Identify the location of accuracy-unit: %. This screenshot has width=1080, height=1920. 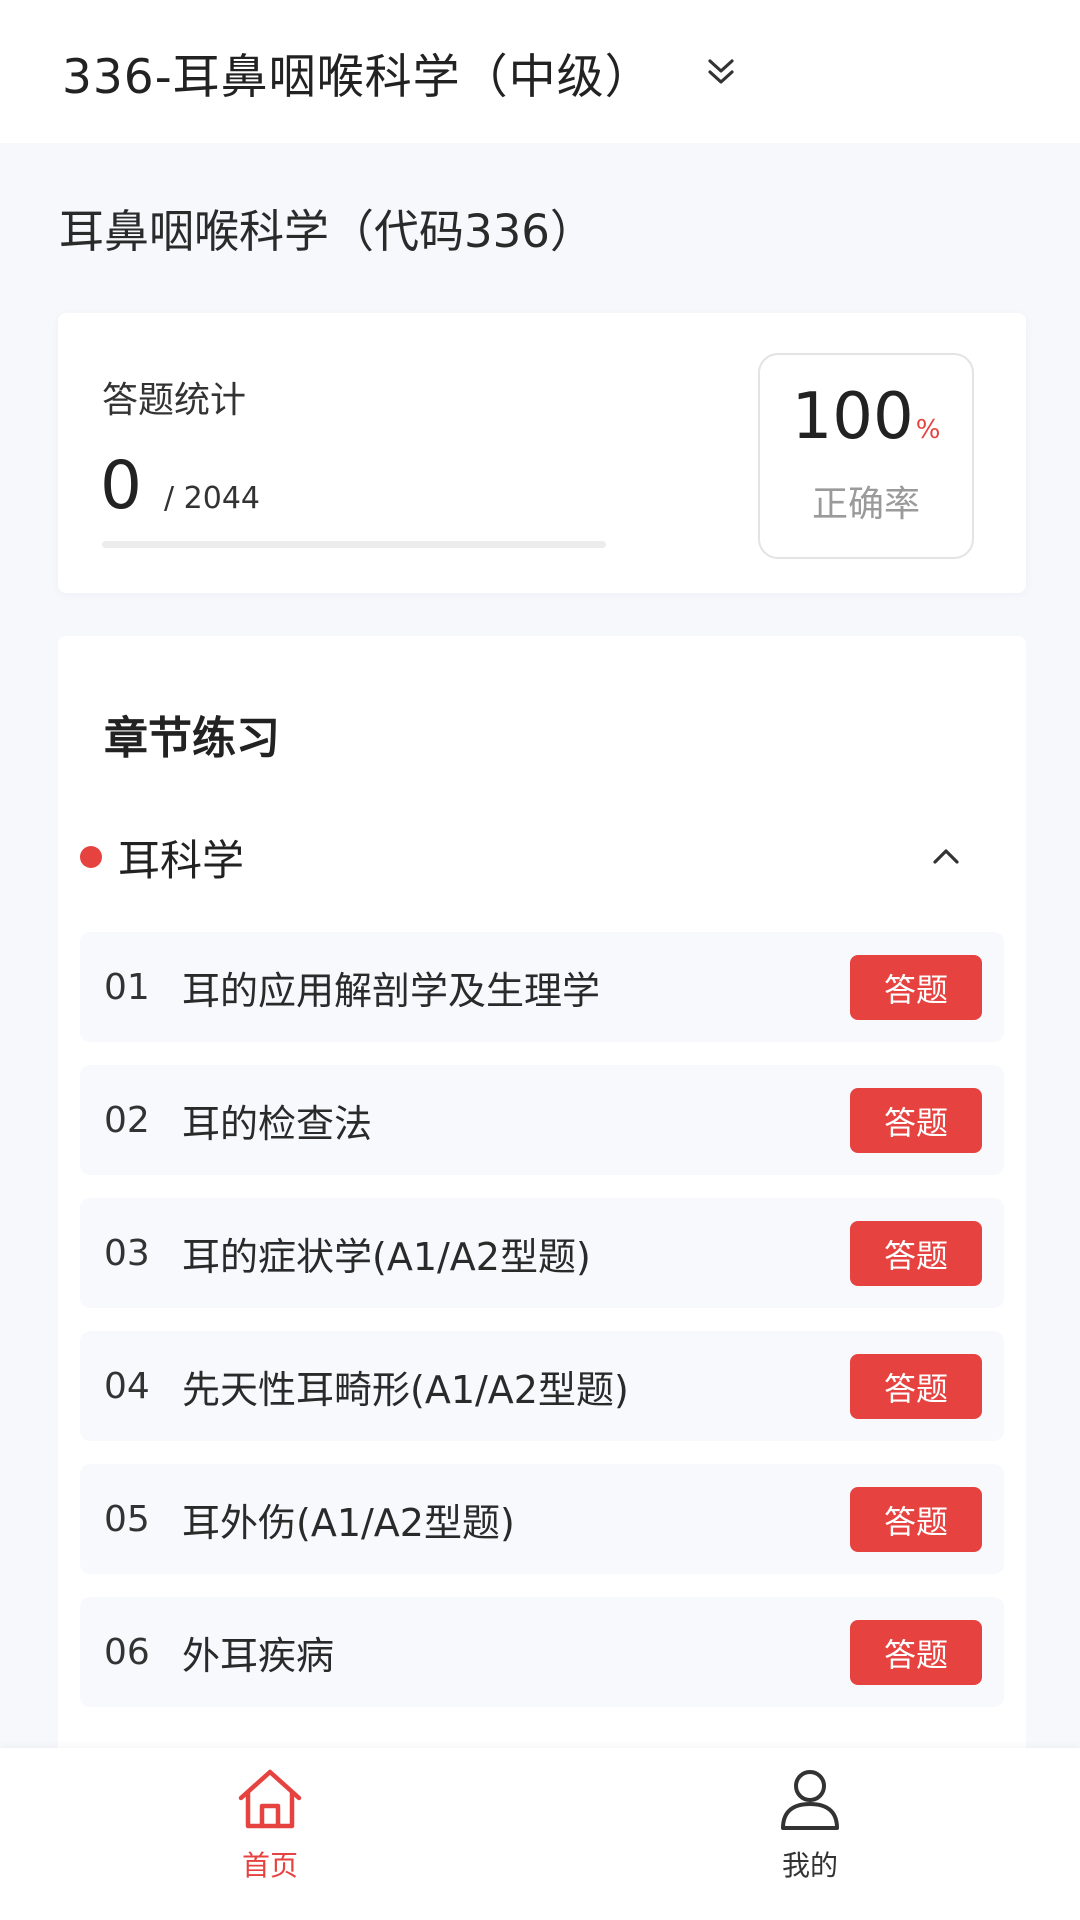
(928, 430).